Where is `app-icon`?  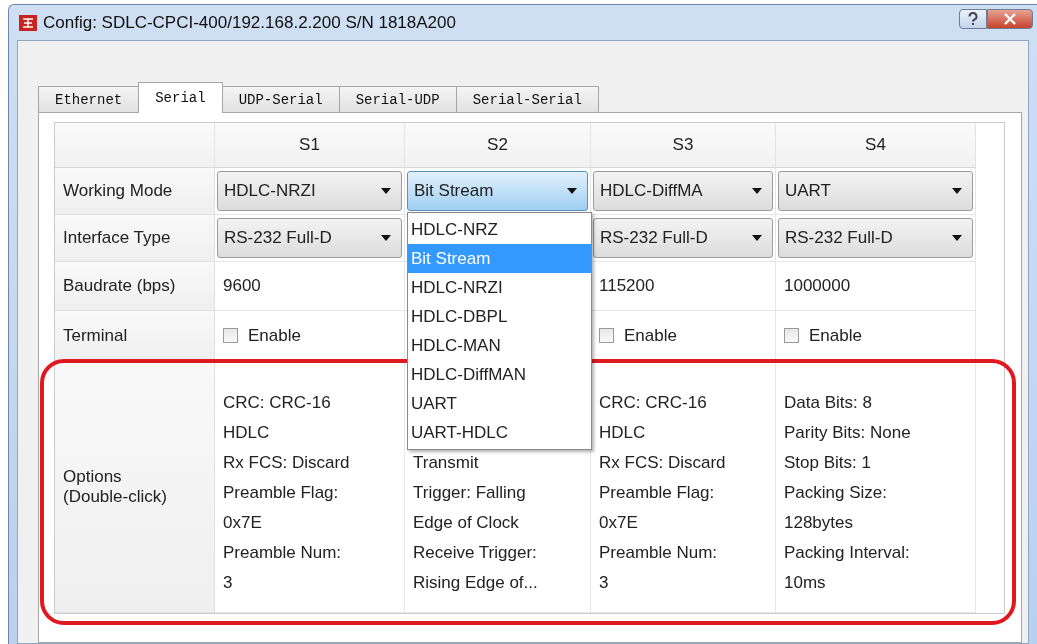 app-icon is located at coordinates (28, 22).